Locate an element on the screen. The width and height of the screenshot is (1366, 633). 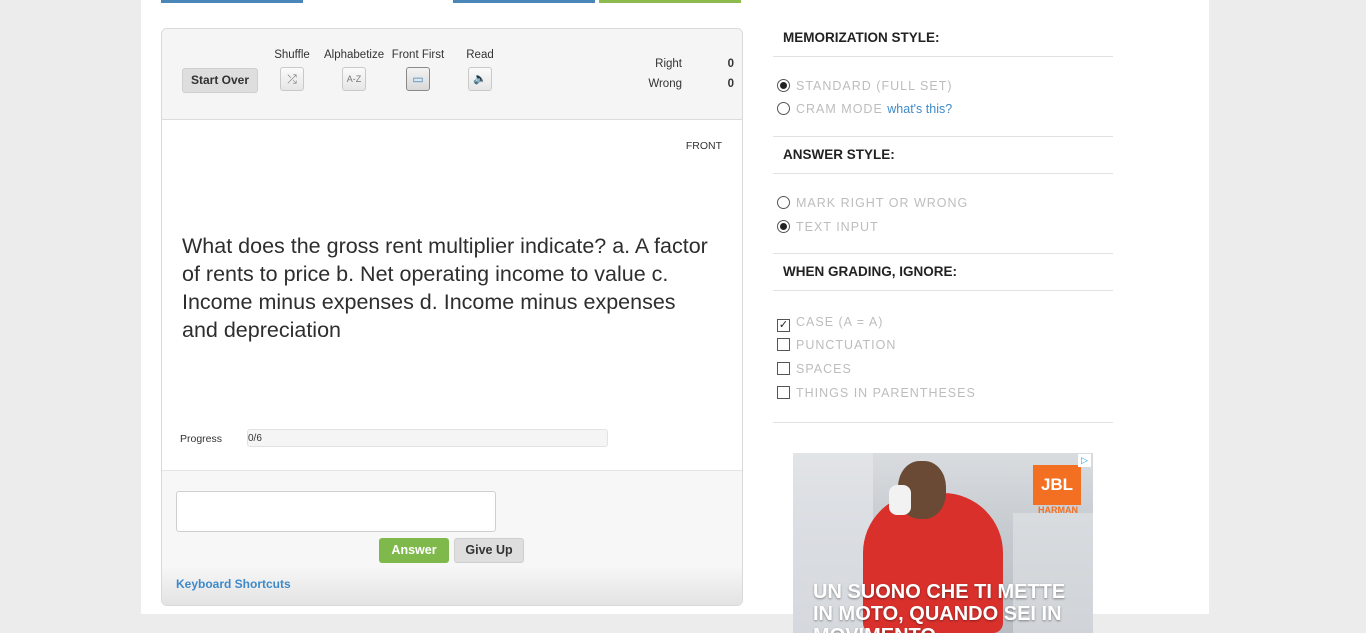
progress-label: Progress is located at coordinates (201, 439).